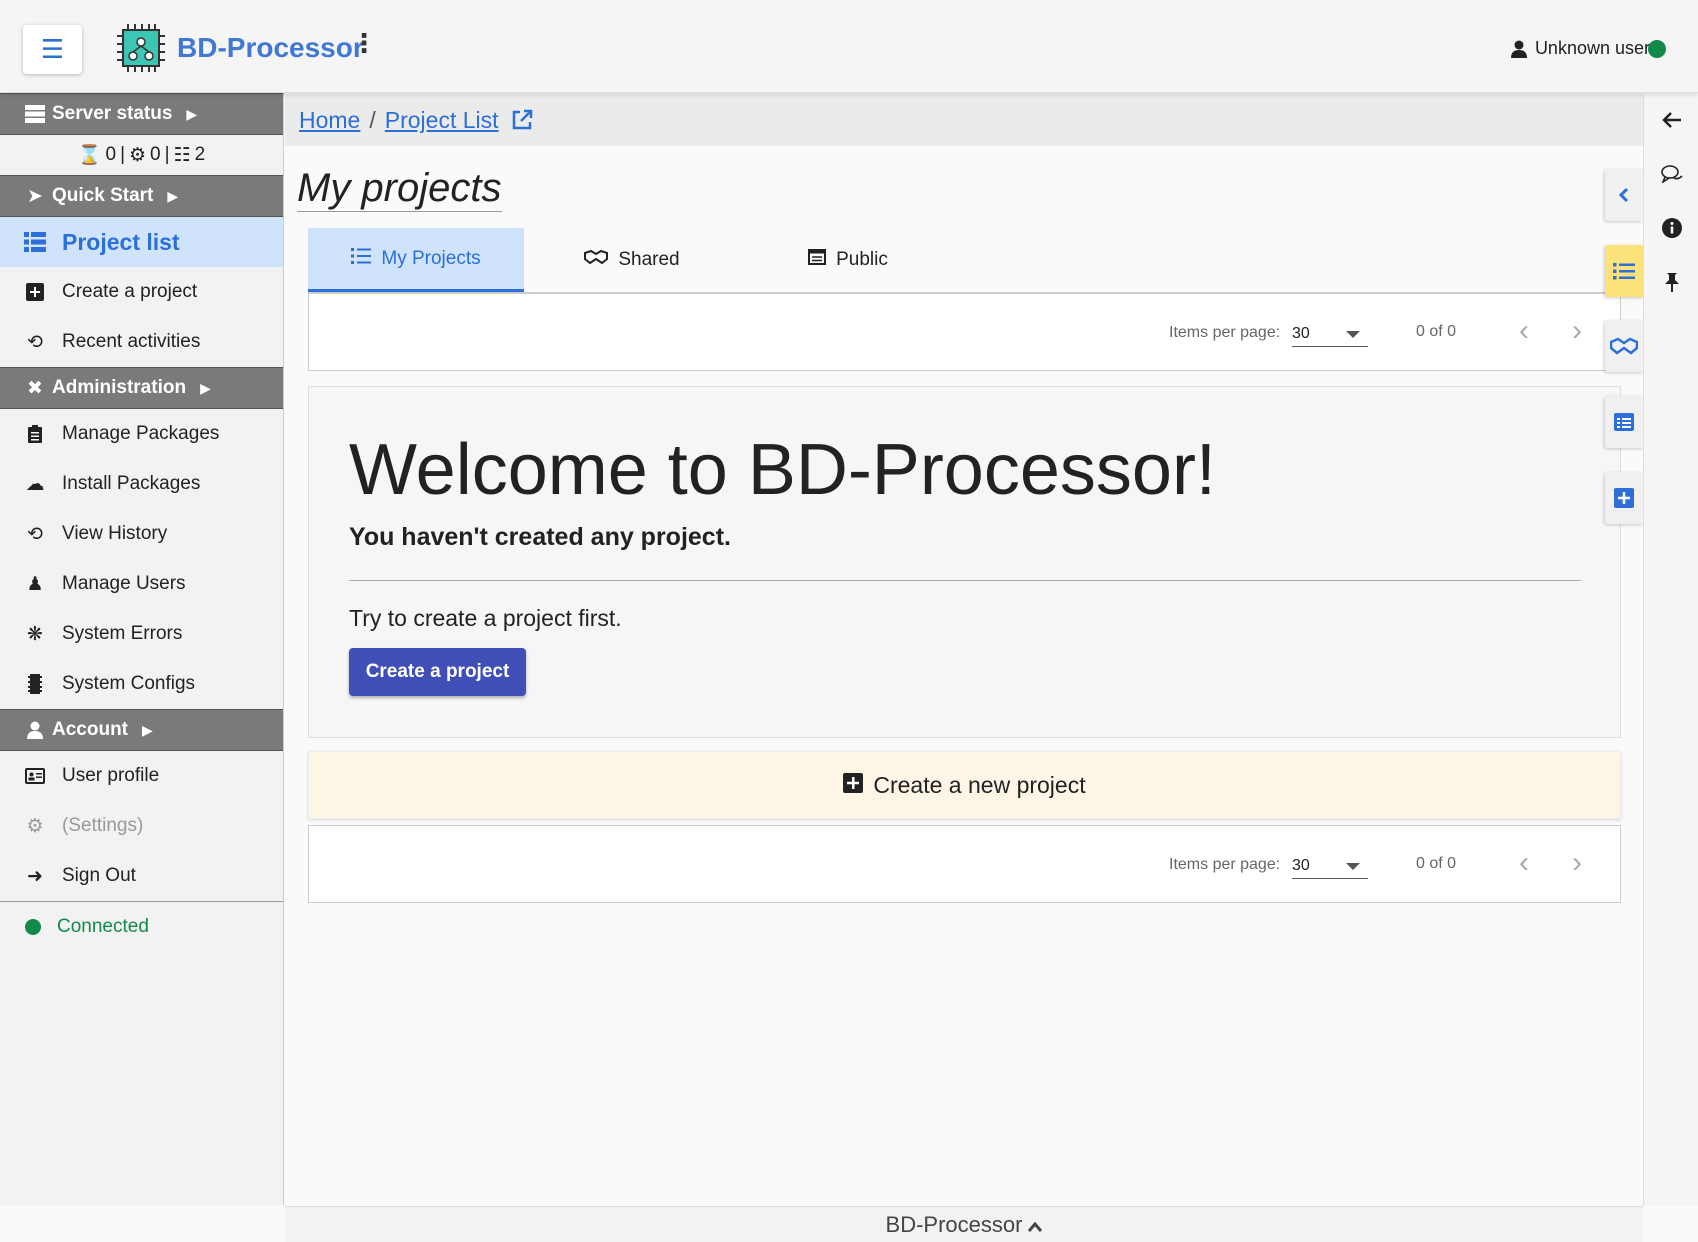 The width and height of the screenshot is (1698, 1242). I want to click on network-icon: ☷, so click(182, 155).